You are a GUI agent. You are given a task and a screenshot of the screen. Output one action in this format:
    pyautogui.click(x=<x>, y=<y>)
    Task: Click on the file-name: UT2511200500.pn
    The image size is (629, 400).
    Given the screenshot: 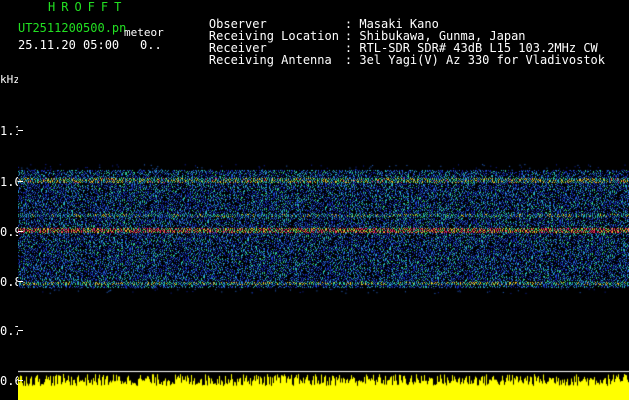 What is the action you would take?
    pyautogui.click(x=72, y=28)
    